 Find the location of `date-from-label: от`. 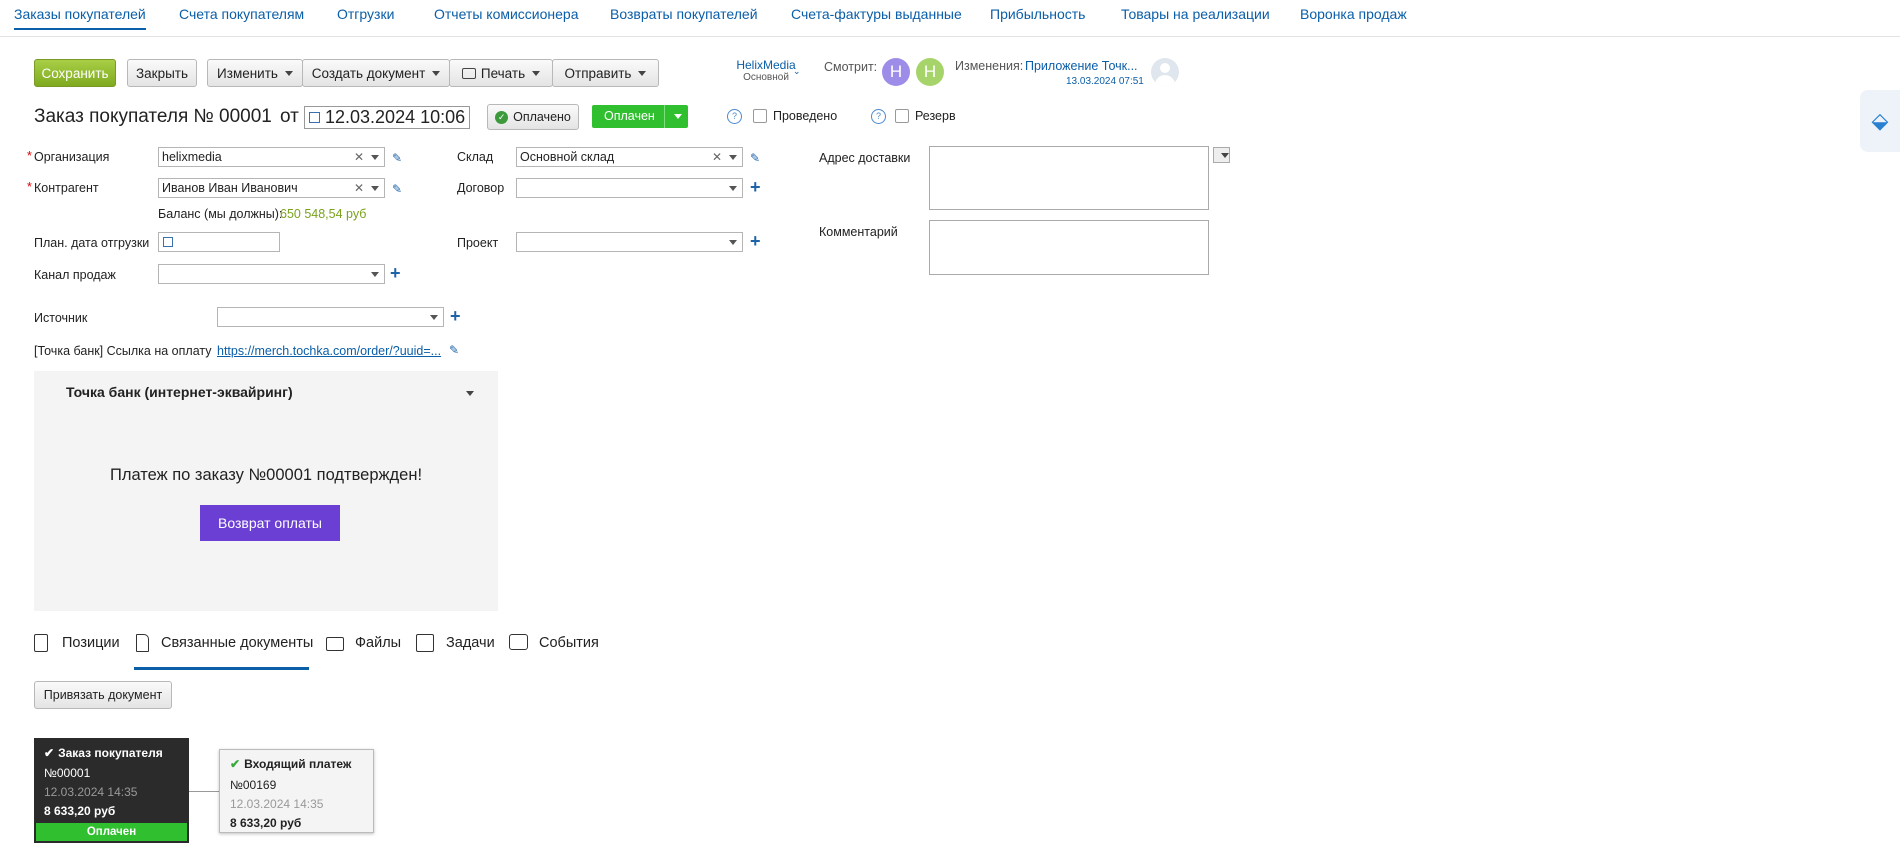

date-from-label: от is located at coordinates (289, 116).